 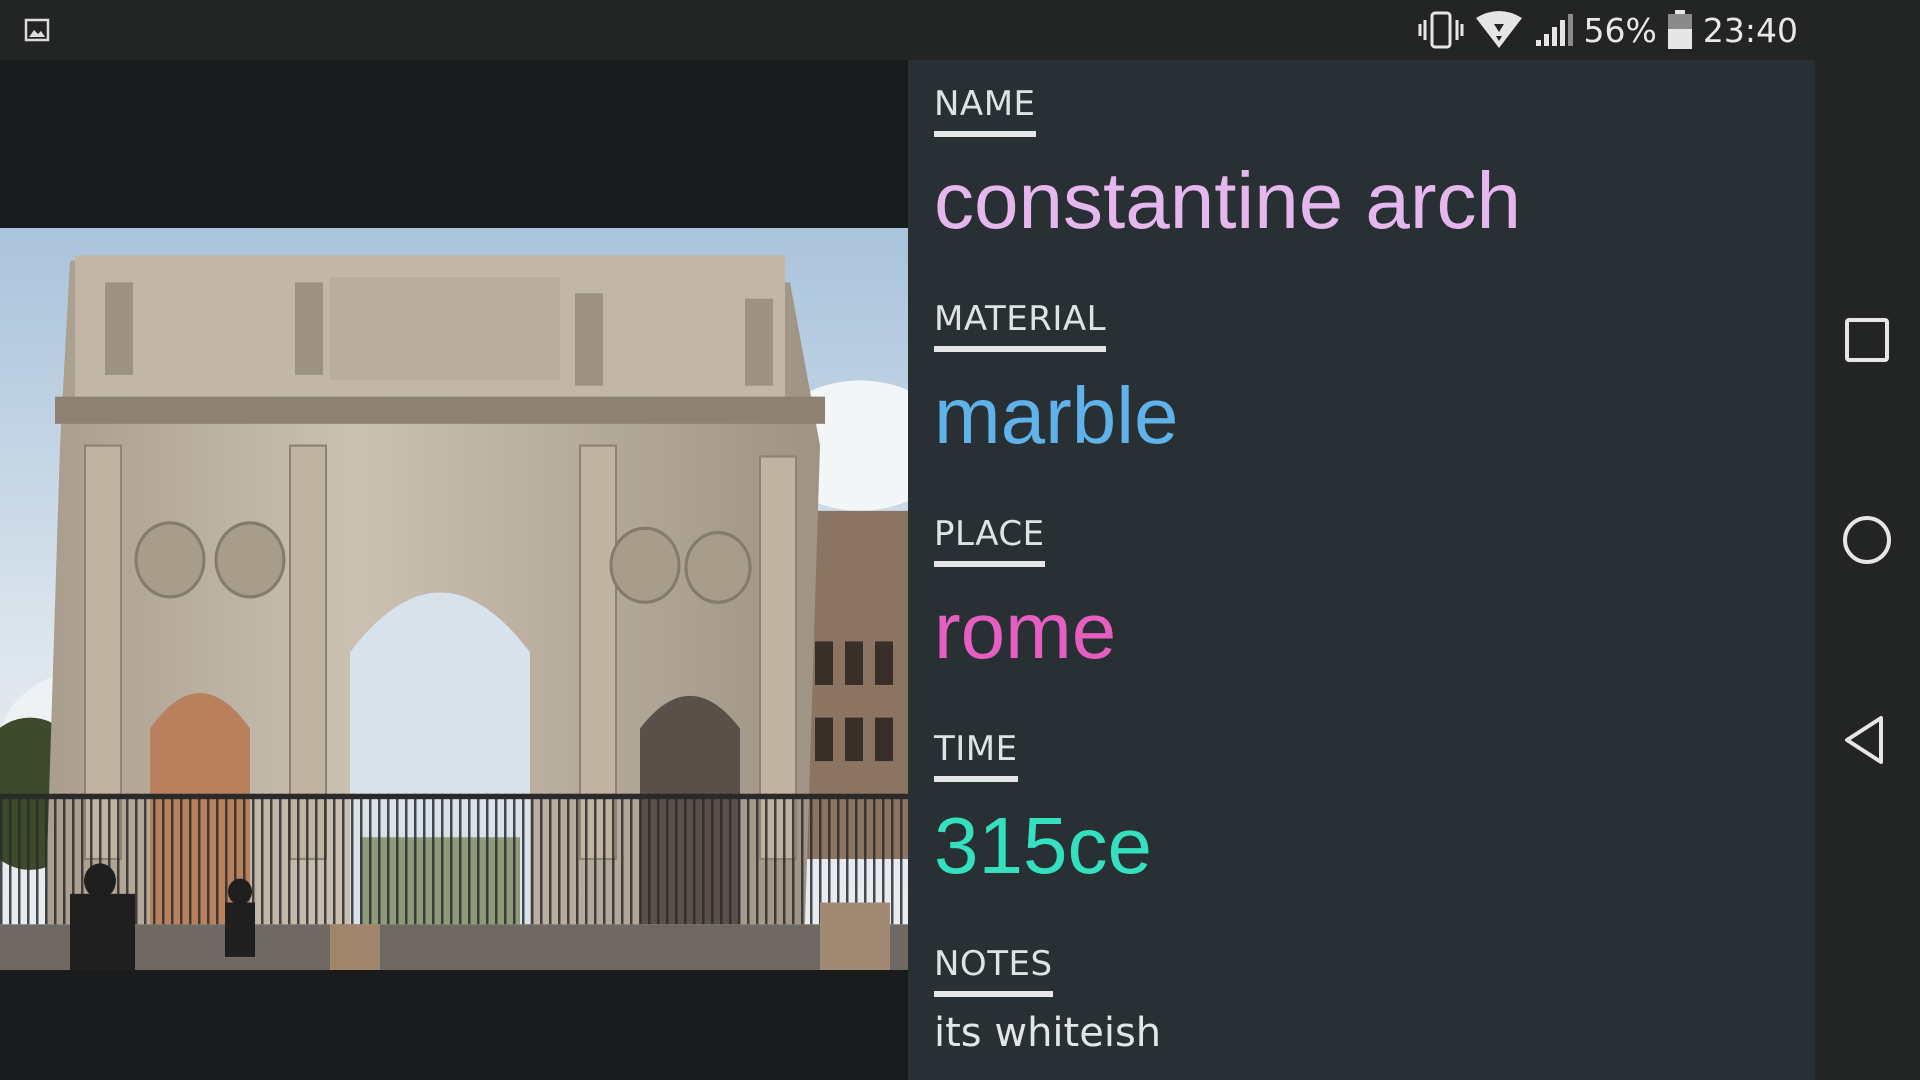 I want to click on recents-button, so click(x=1867, y=340).